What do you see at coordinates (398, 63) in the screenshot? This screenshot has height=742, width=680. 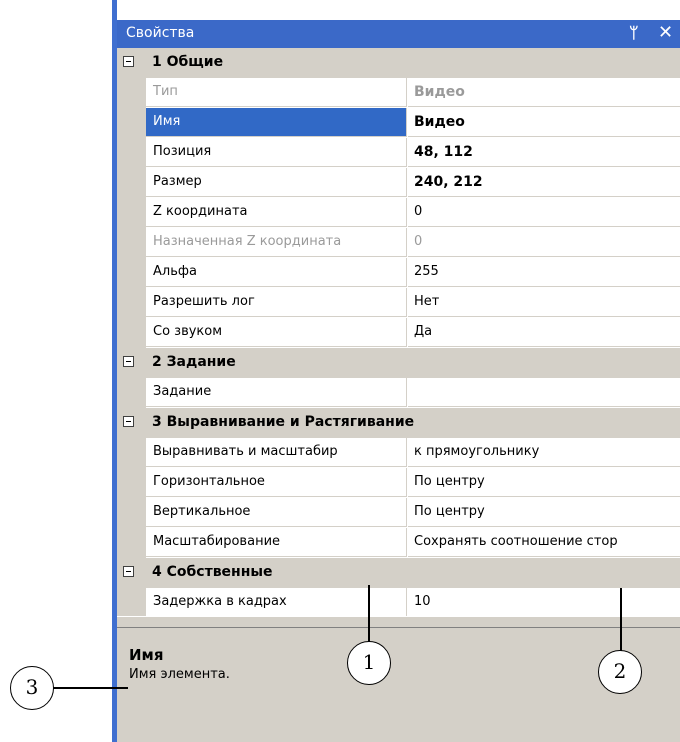 I see `category-row: 1 Общие` at bounding box center [398, 63].